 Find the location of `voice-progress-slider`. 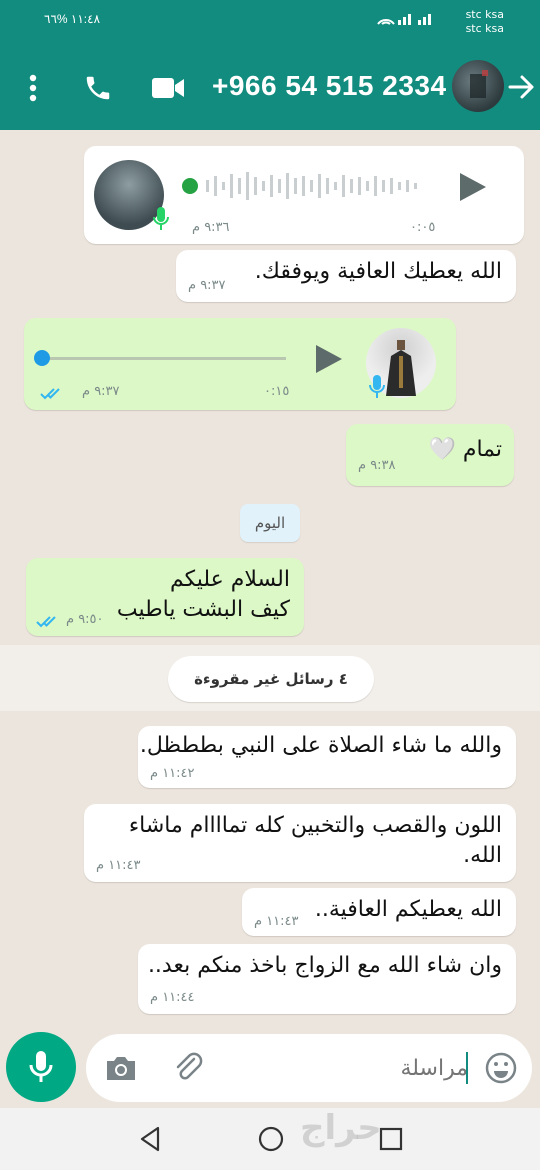

voice-progress-slider is located at coordinates (159, 358).